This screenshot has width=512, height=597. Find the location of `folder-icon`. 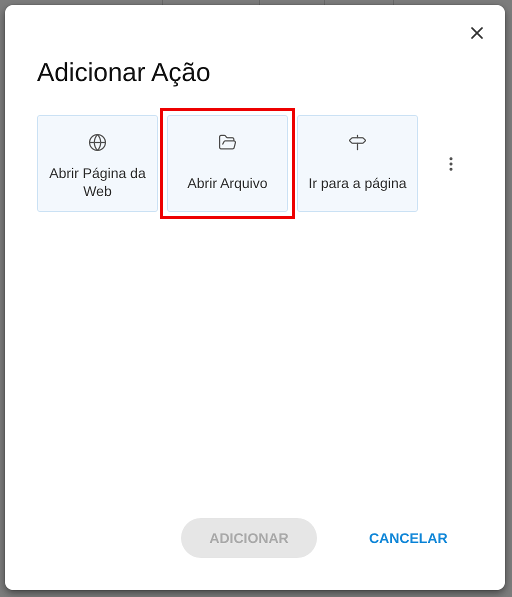

folder-icon is located at coordinates (227, 142).